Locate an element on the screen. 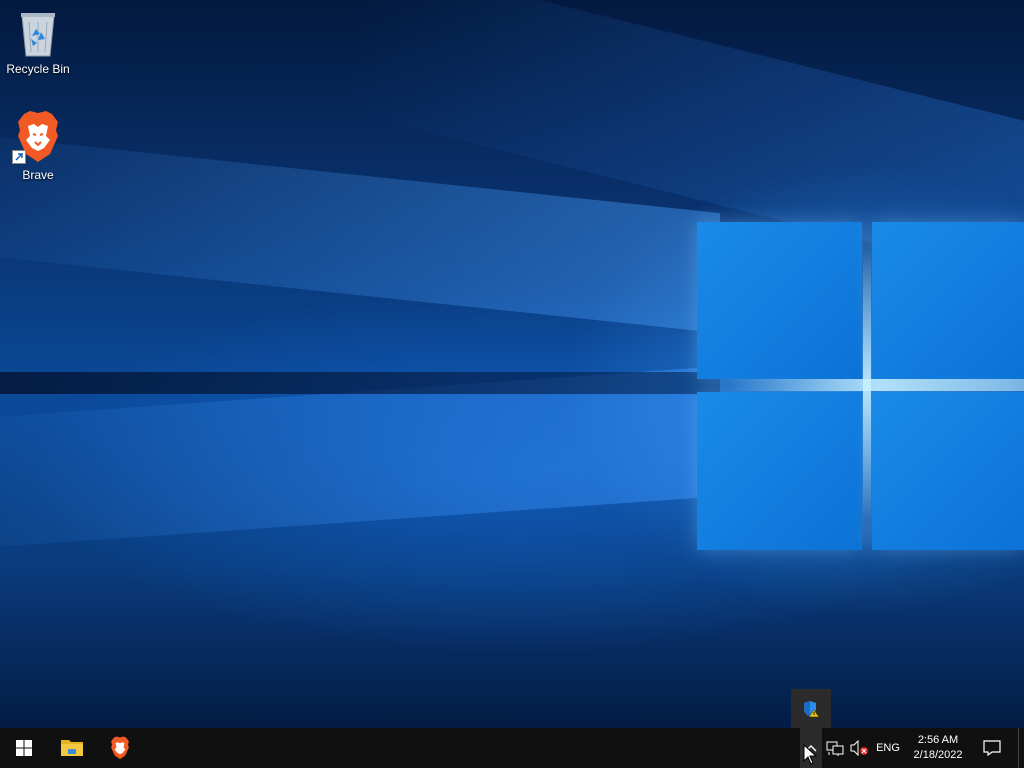 The width and height of the screenshot is (1024, 768). shortcut-arrow-icon is located at coordinates (19, 157).